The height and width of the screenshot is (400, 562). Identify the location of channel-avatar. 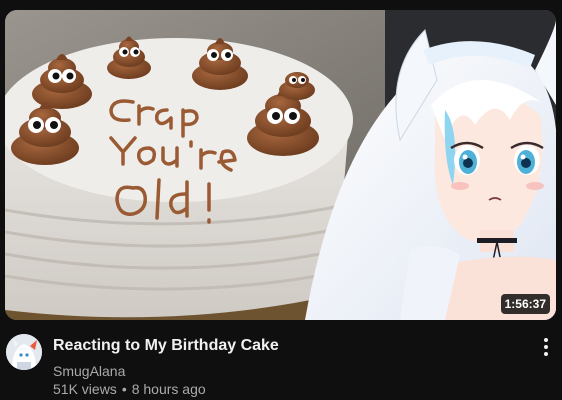
(24, 352).